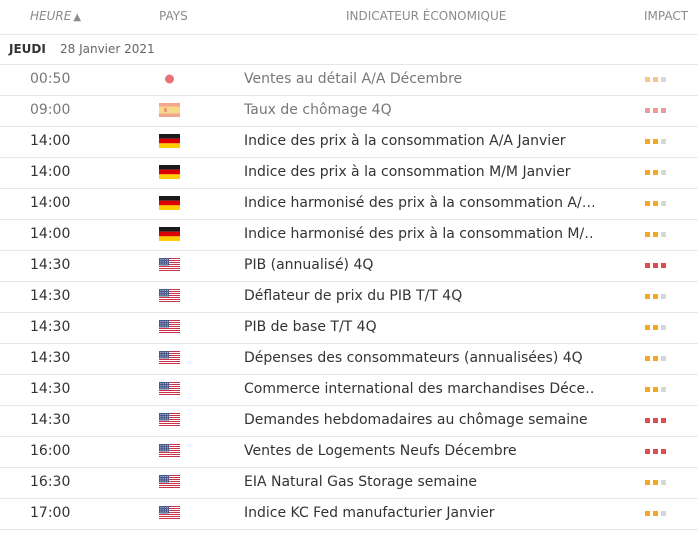  What do you see at coordinates (349, 17) in the screenshot?
I see `calendar-header: HEURE ▲ PAYS INDICATEUR ÉCONOMIQUE IMPACT` at bounding box center [349, 17].